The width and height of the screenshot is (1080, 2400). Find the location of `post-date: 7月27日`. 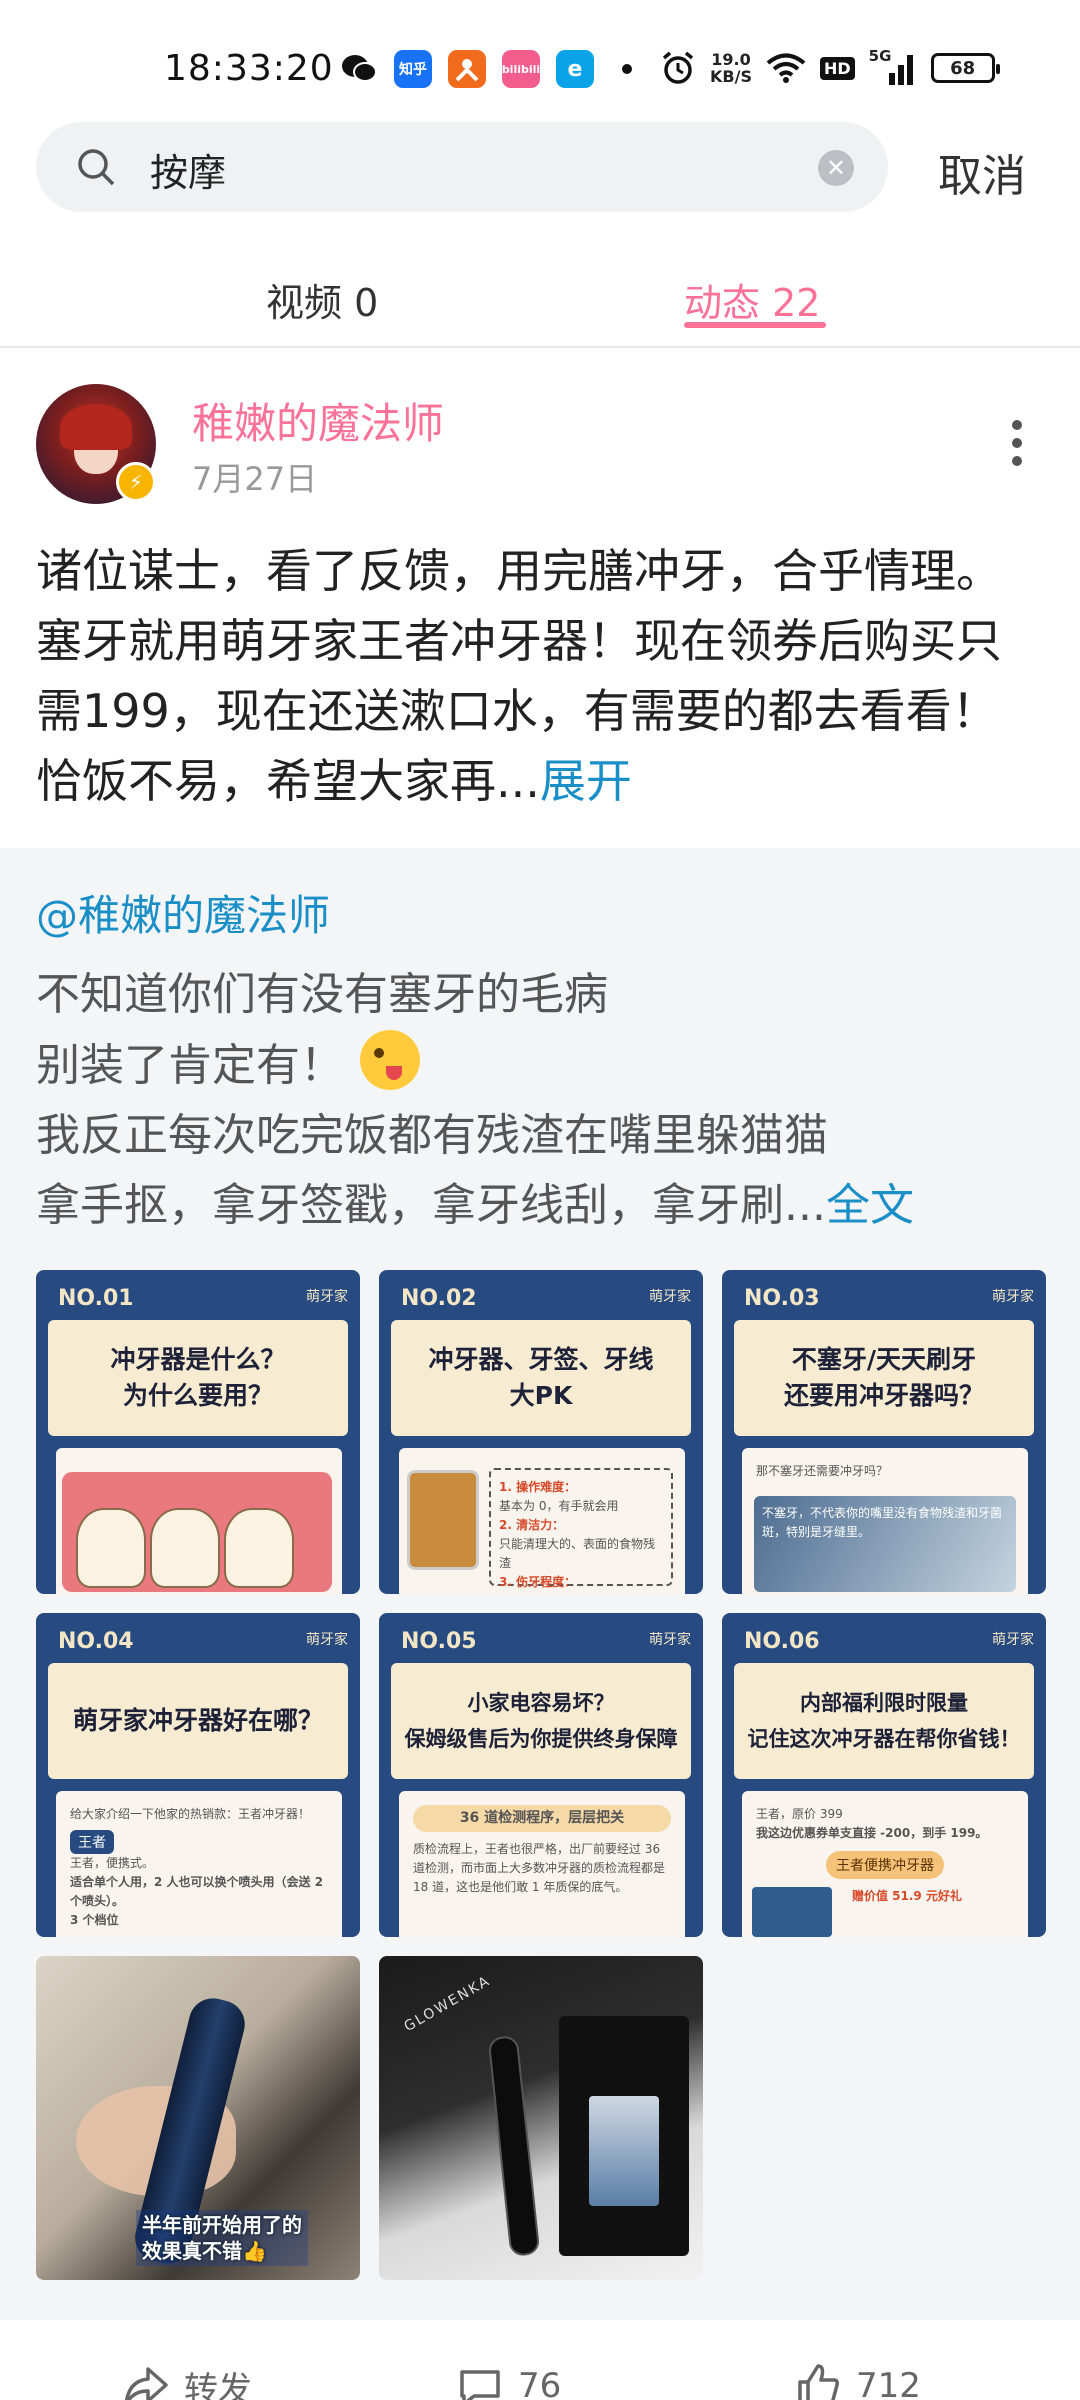

post-date: 7月27日 is located at coordinates (255, 479).